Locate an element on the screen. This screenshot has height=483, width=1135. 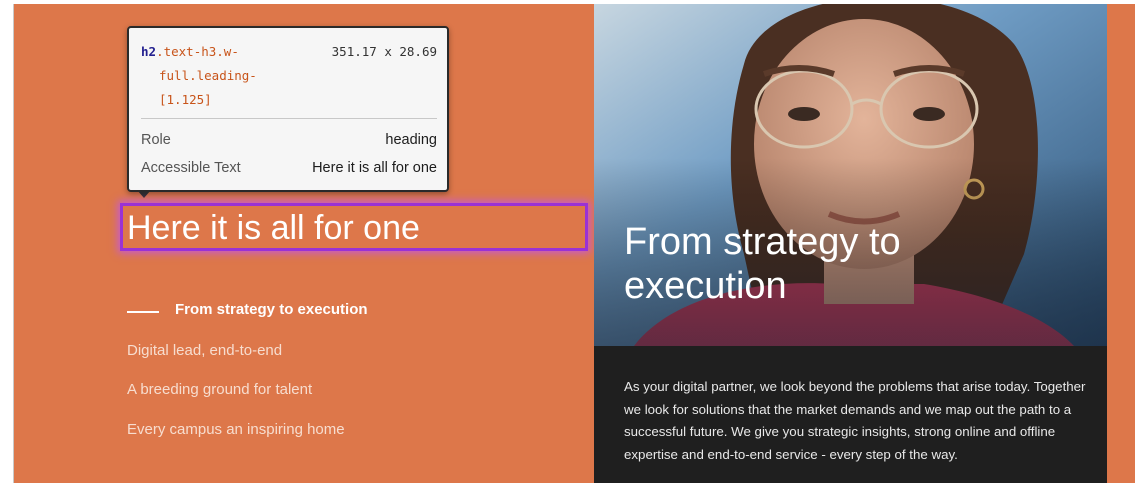
inspector-highlight-box is located at coordinates (354, 227).